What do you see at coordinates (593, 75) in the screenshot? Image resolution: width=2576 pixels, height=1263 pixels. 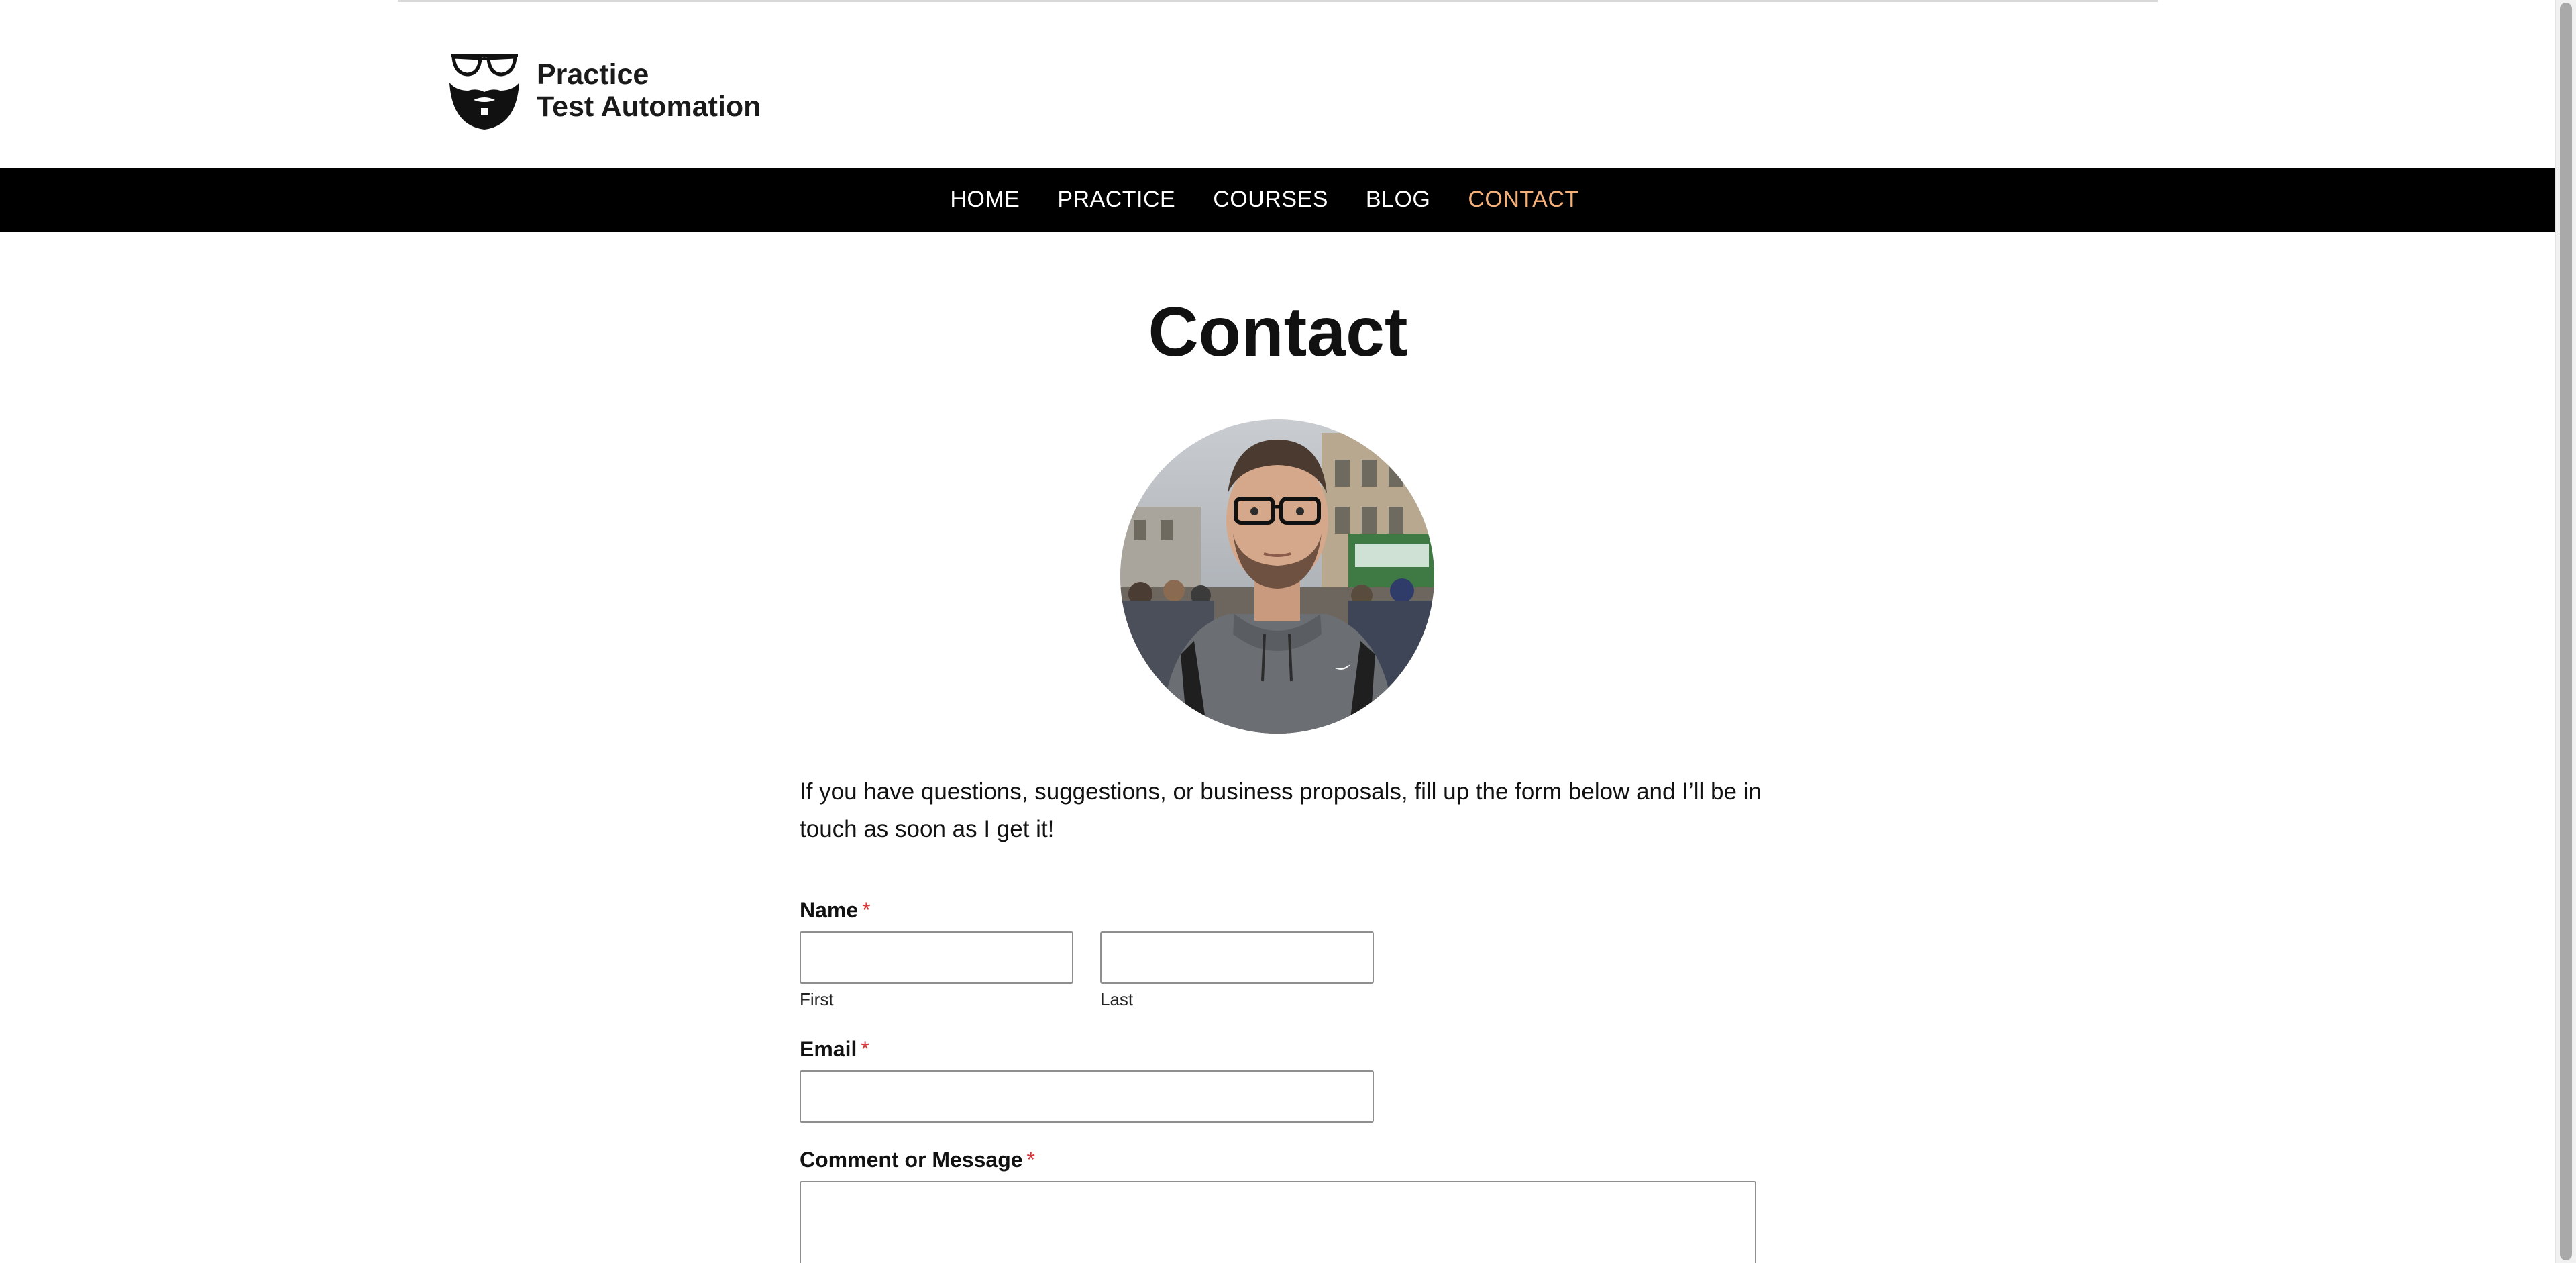 I see `logo-line-1: Practice` at bounding box center [593, 75].